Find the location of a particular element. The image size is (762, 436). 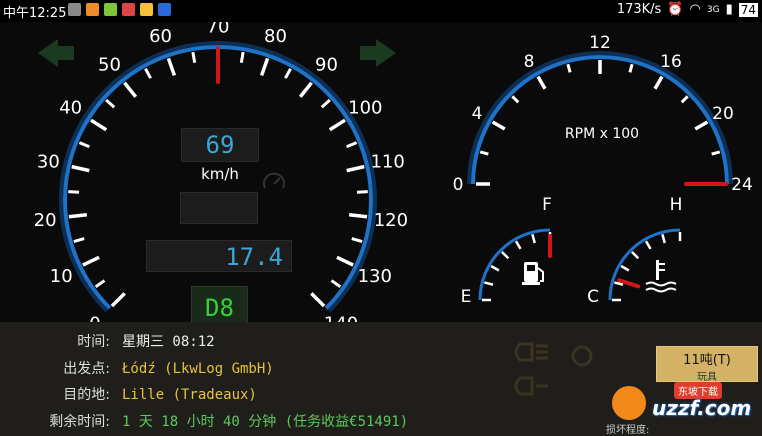

gauge-tick-label: 140 is located at coordinates (341, 317).